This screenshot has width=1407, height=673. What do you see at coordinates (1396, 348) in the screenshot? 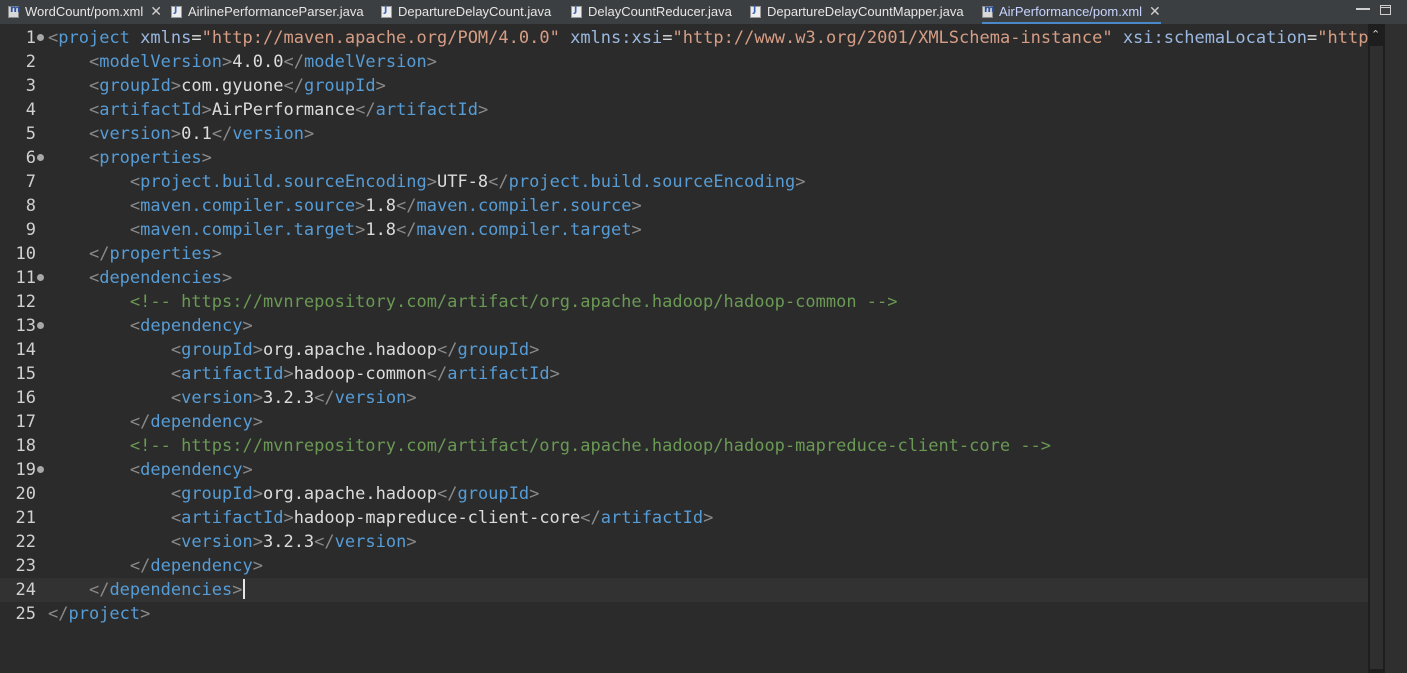
I see `right-gutter` at bounding box center [1396, 348].